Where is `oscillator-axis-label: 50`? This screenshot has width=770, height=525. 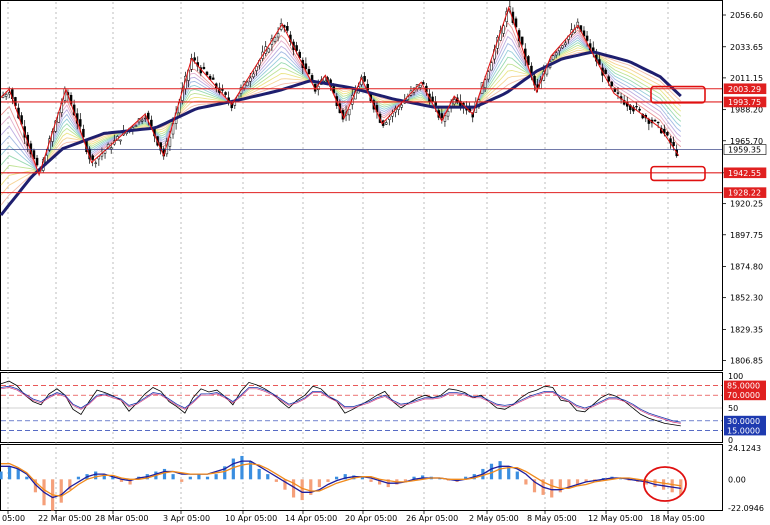 oscillator-axis-label: 50 is located at coordinates (733, 408).